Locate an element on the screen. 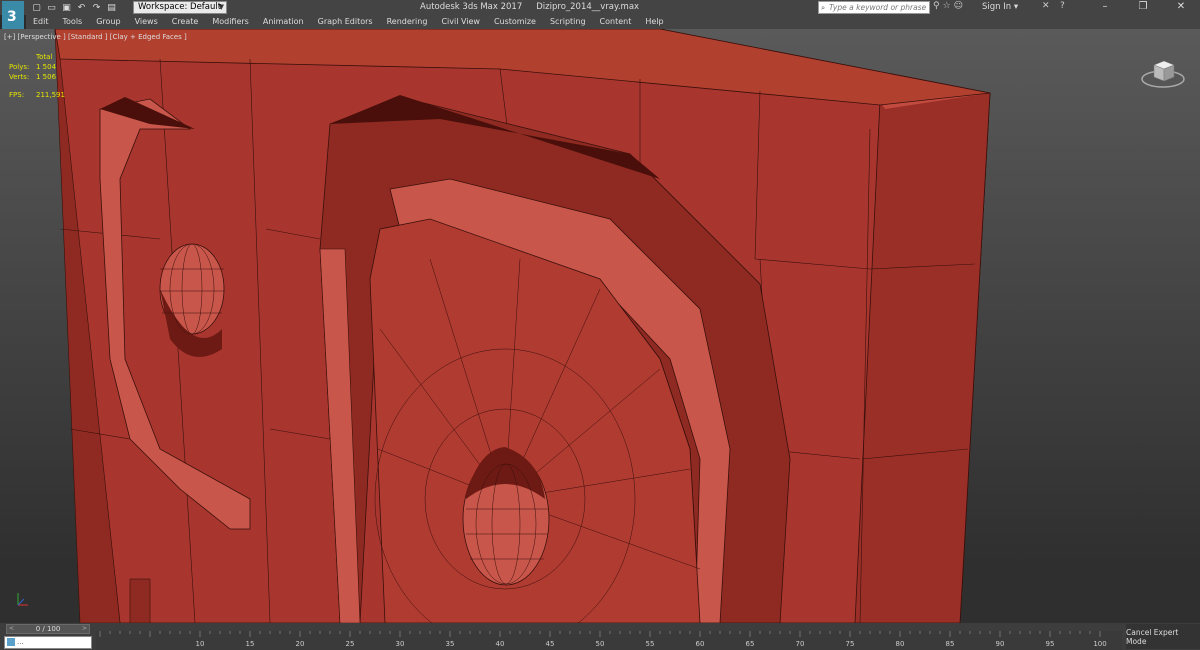 The width and height of the screenshot is (1200, 650). menu-scripting: Scripting is located at coordinates (568, 22).